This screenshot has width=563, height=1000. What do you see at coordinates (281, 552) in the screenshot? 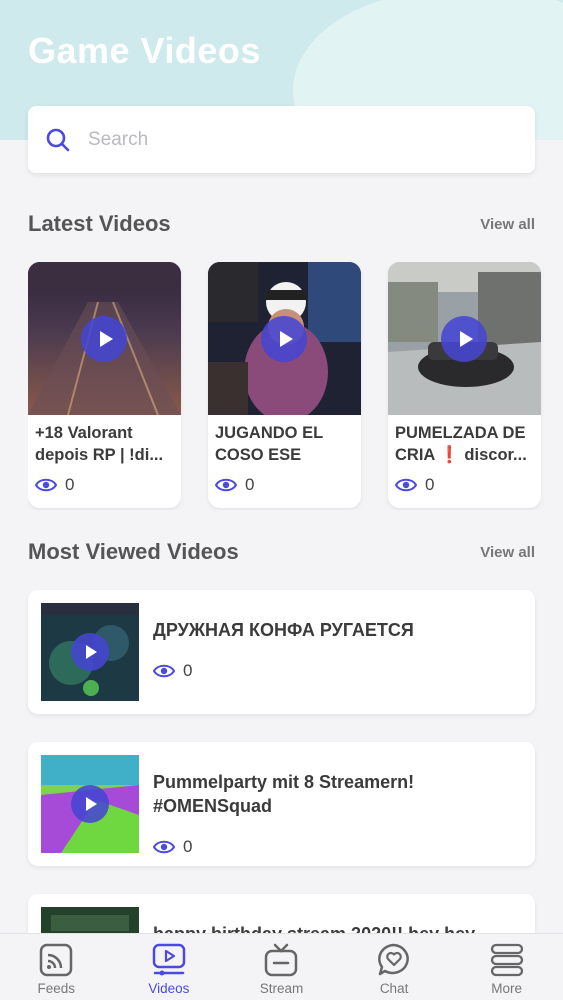
I see `most-viewed-header: Most Viewed Videos View all` at bounding box center [281, 552].